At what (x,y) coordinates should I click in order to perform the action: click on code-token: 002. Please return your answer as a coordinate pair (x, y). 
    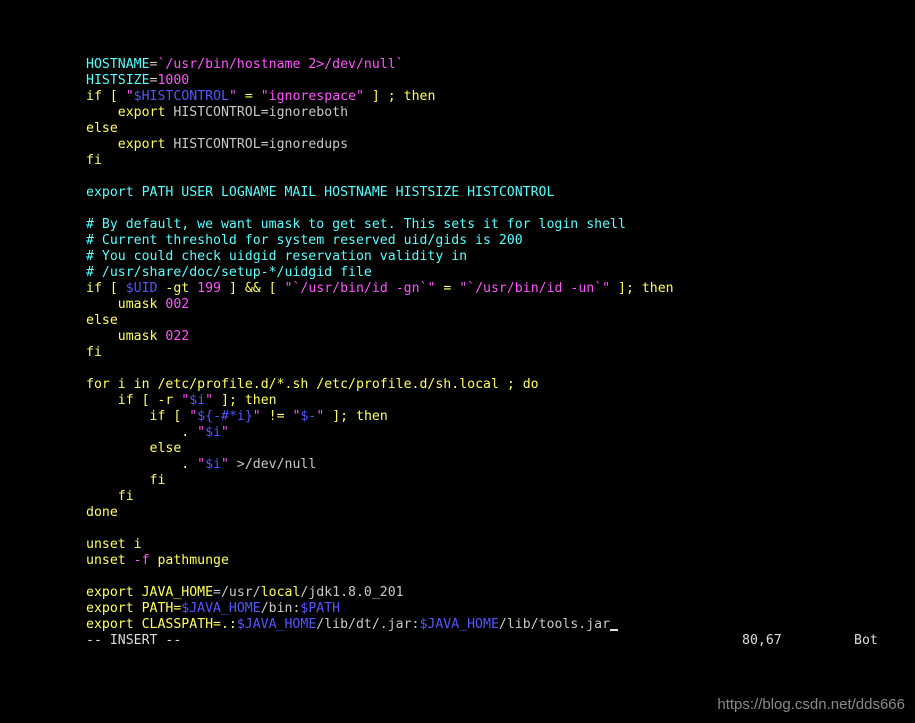
    Looking at the image, I should click on (177, 304).